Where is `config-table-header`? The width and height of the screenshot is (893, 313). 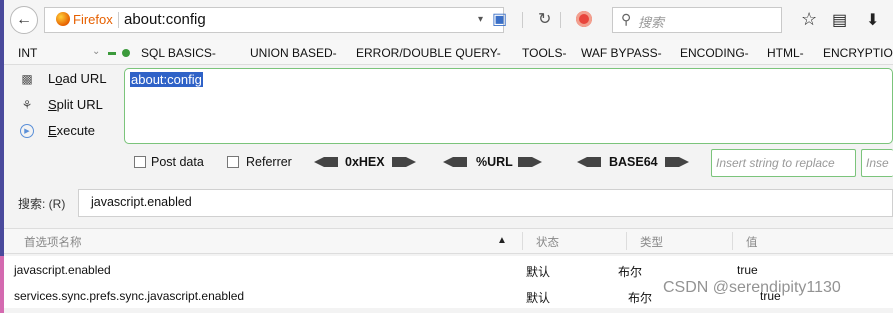 config-table-header is located at coordinates (448, 241).